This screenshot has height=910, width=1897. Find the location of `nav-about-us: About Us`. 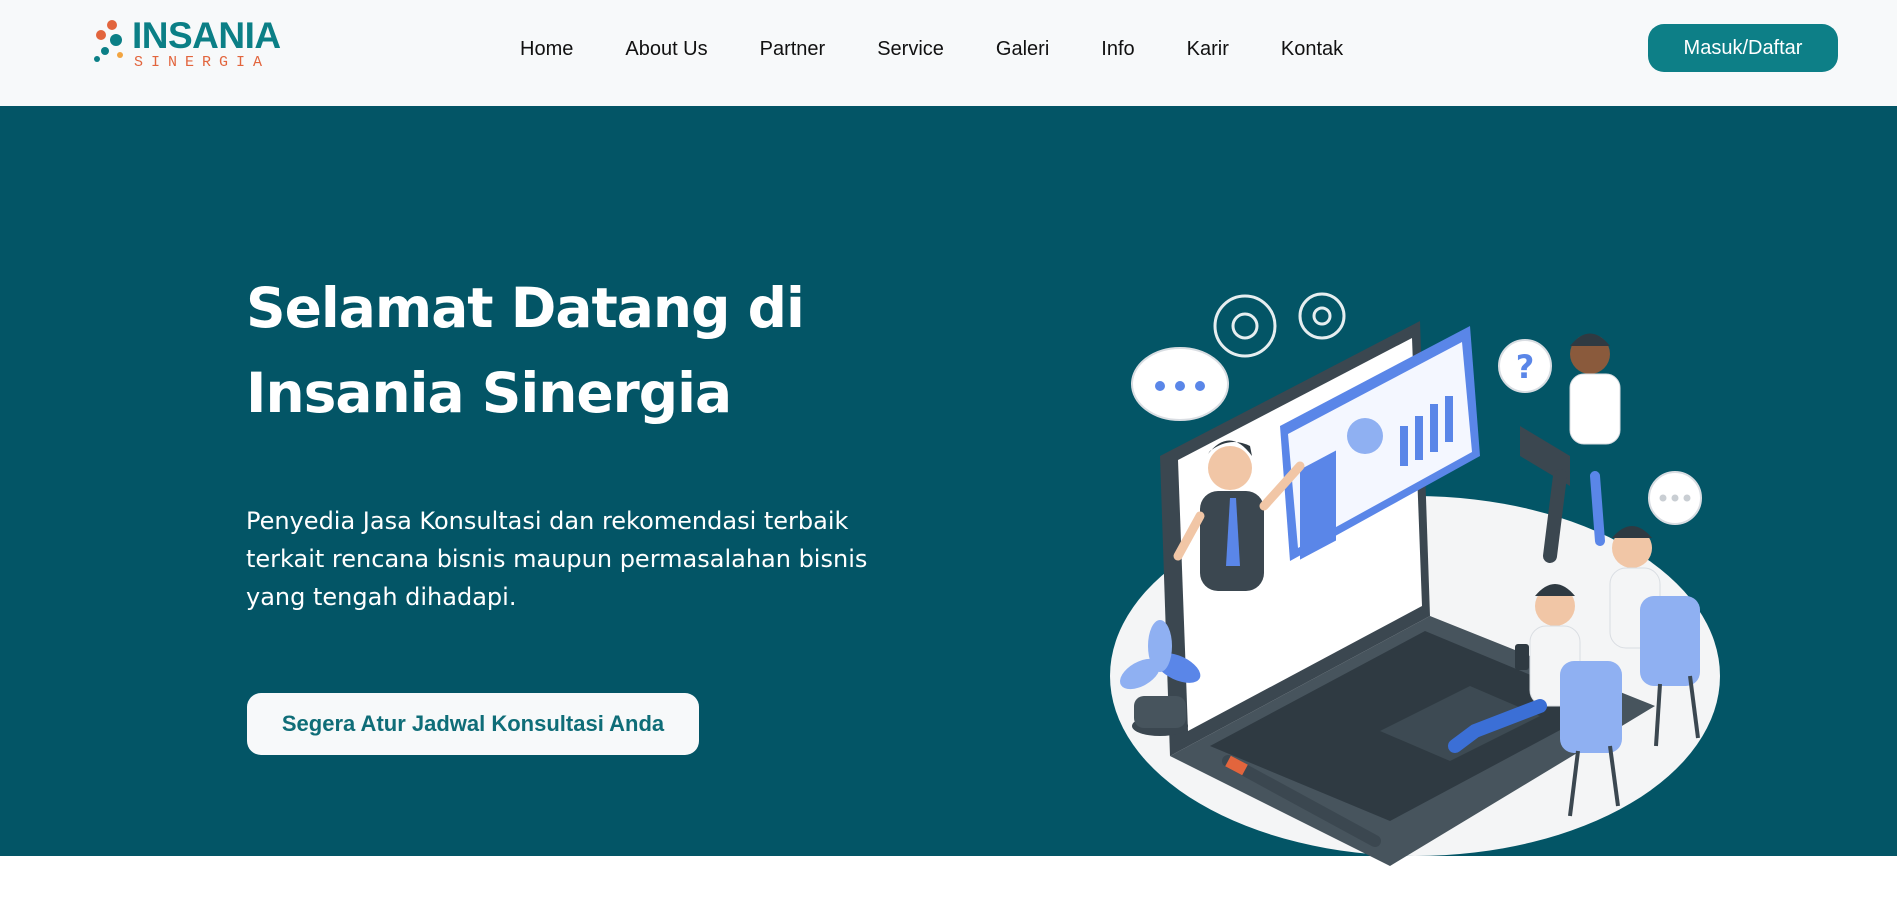

nav-about-us: About Us is located at coordinates (666, 49).